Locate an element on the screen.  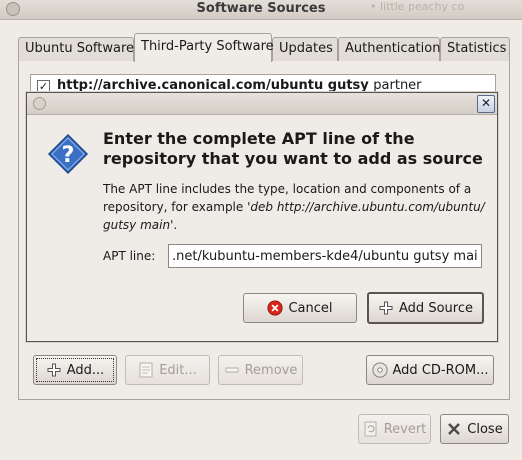
question-icon: ? is located at coordinates (68, 154).